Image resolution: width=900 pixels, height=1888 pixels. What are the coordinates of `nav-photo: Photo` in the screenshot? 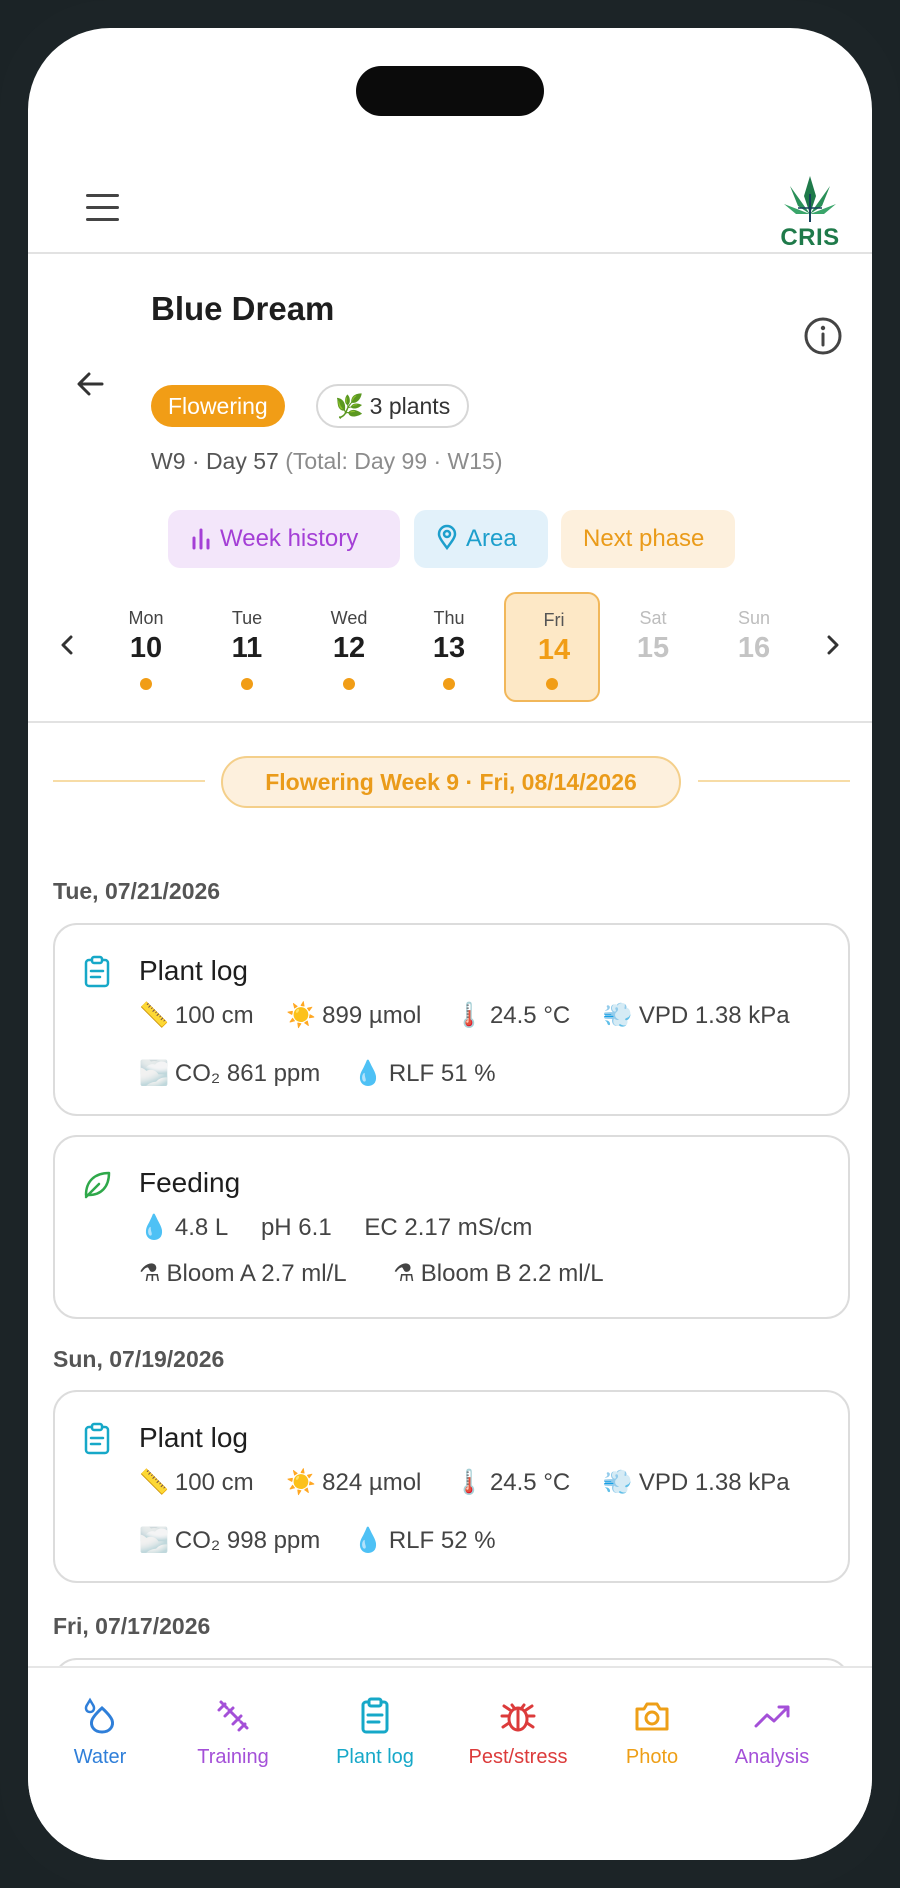 It's located at (652, 1732).